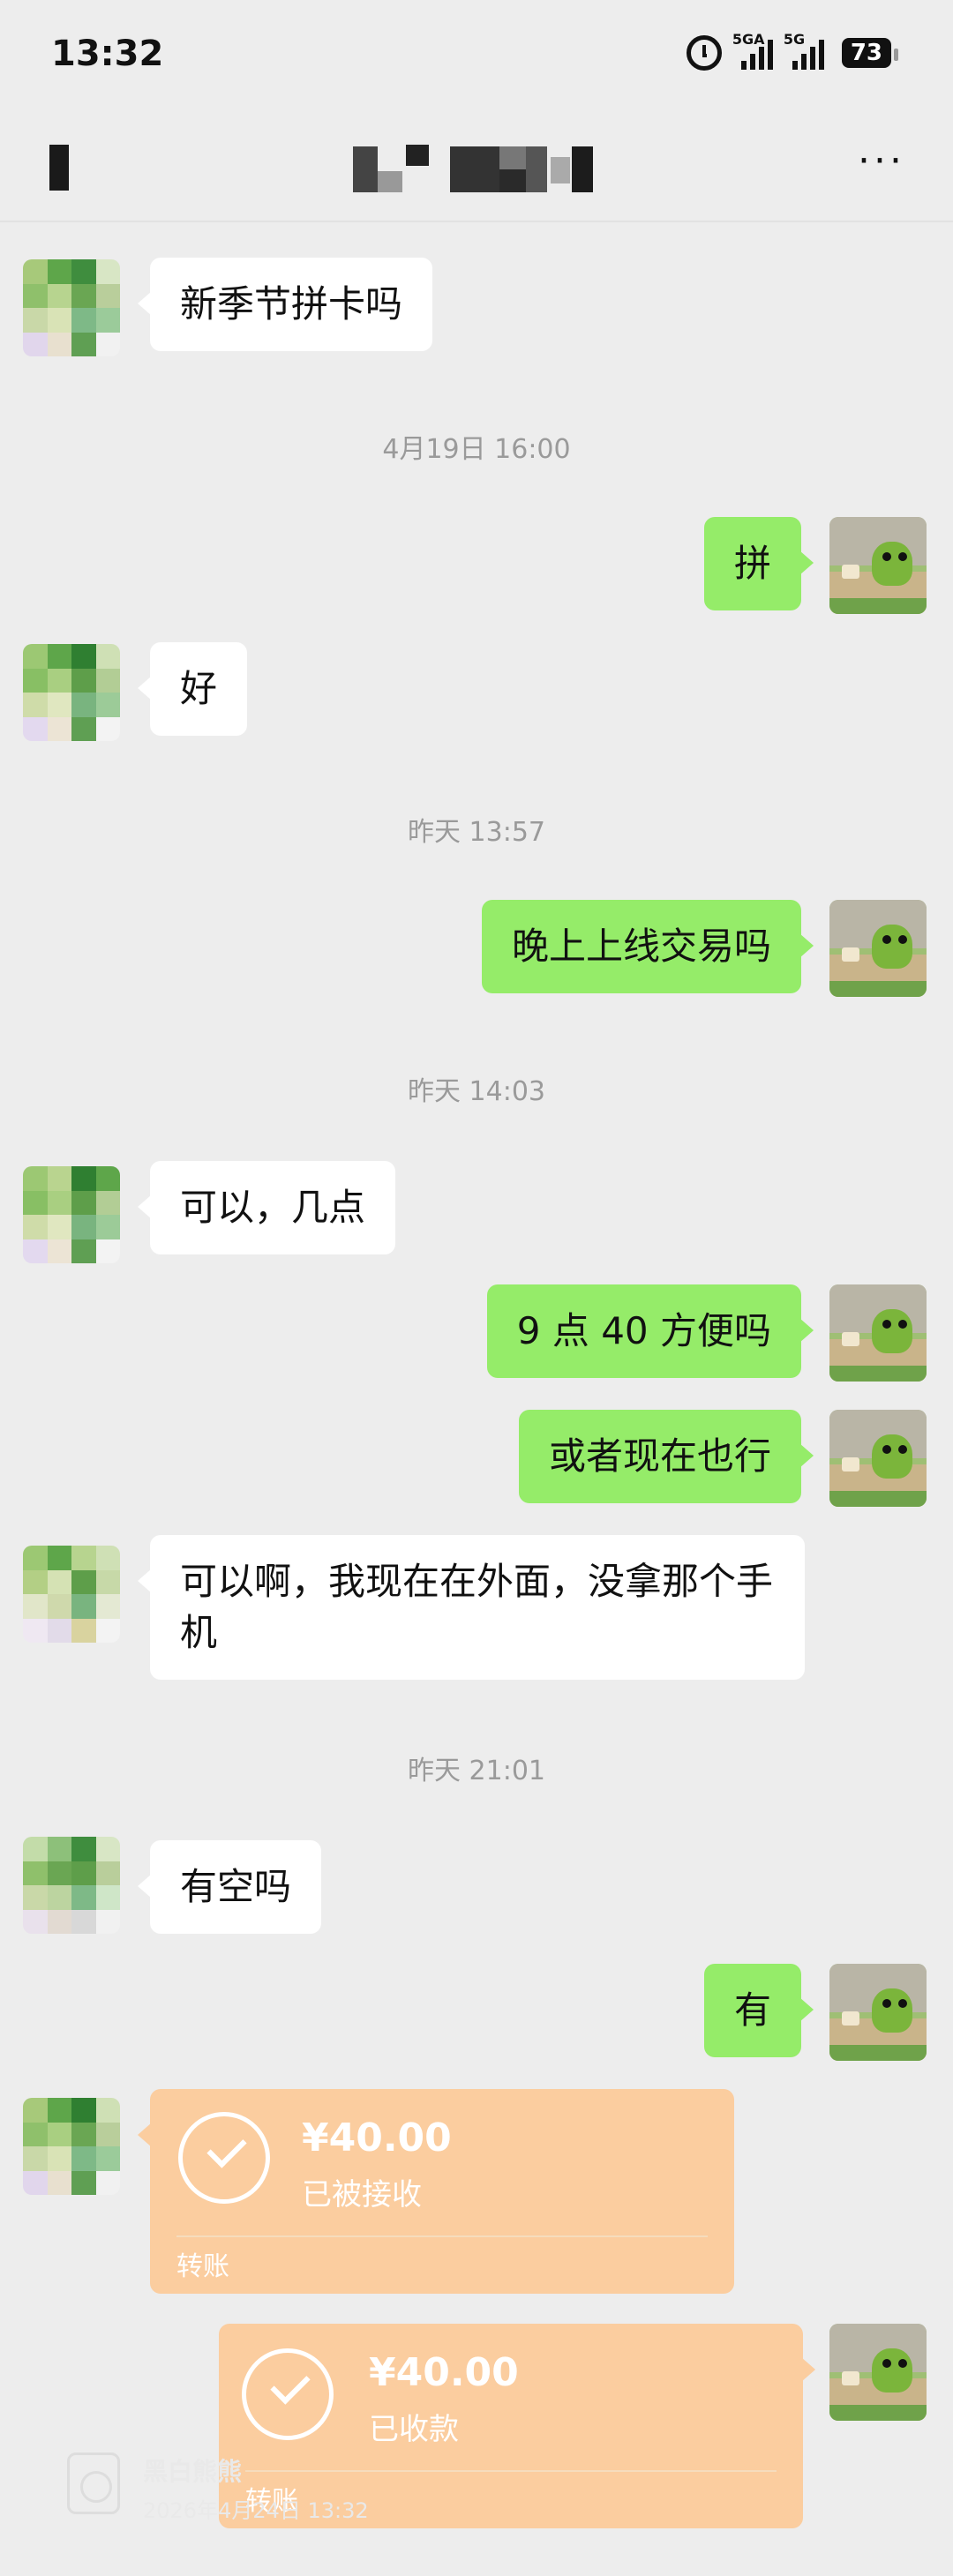 Image resolution: width=953 pixels, height=2576 pixels. What do you see at coordinates (94, 2483) in the screenshot?
I see `watermark-logo-icon` at bounding box center [94, 2483].